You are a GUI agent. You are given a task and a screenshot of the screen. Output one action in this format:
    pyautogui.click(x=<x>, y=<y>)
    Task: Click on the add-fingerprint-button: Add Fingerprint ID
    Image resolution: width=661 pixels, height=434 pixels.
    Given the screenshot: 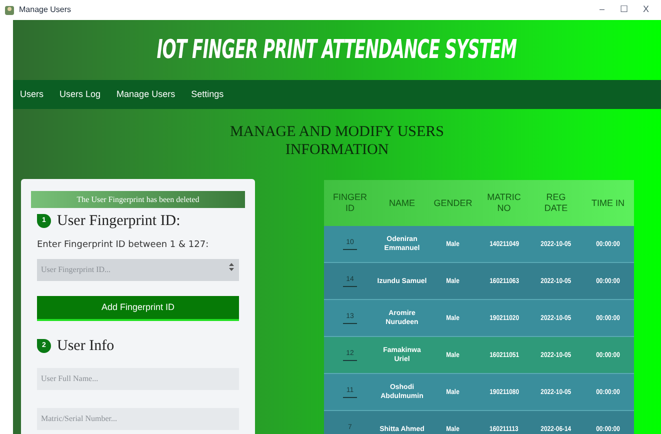 What is the action you would take?
    pyautogui.click(x=138, y=308)
    